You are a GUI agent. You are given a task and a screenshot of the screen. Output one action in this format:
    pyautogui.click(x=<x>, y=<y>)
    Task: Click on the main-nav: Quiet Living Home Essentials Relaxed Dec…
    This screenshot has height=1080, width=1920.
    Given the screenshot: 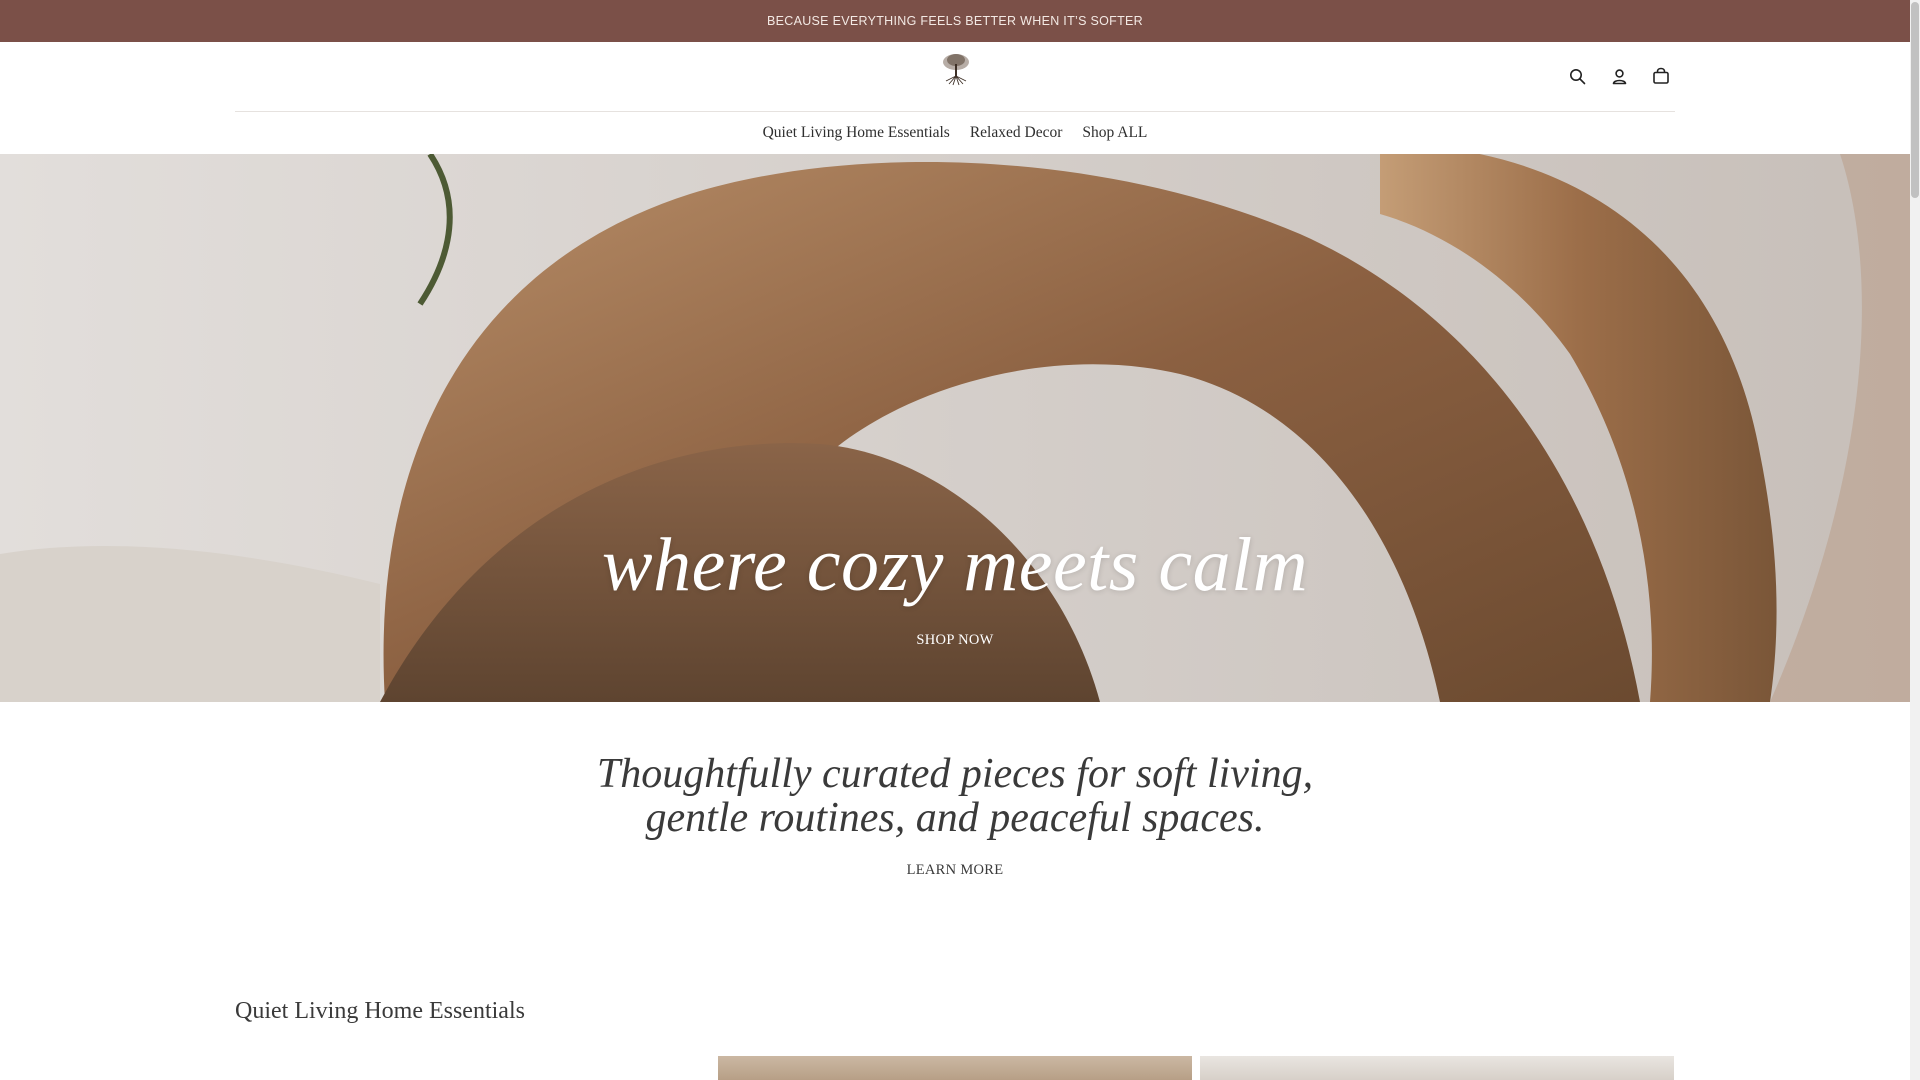 What is the action you would take?
    pyautogui.click(x=955, y=133)
    